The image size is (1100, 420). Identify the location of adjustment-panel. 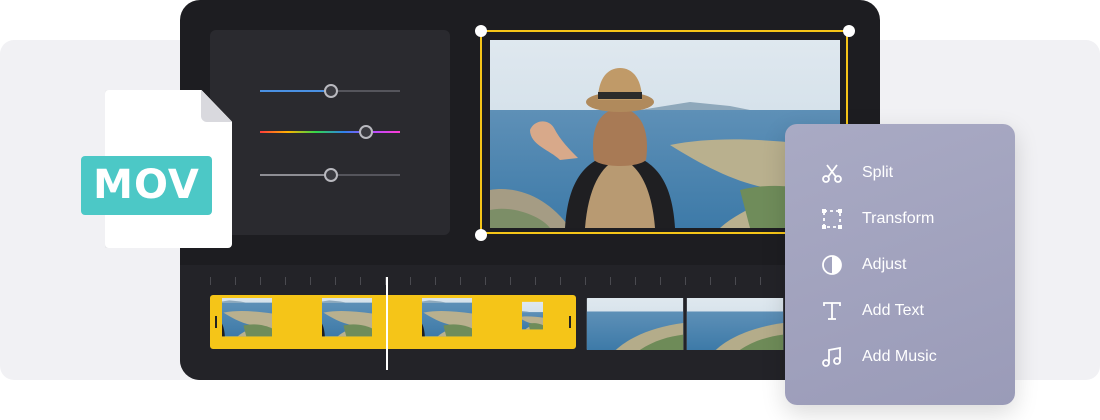
(330, 132).